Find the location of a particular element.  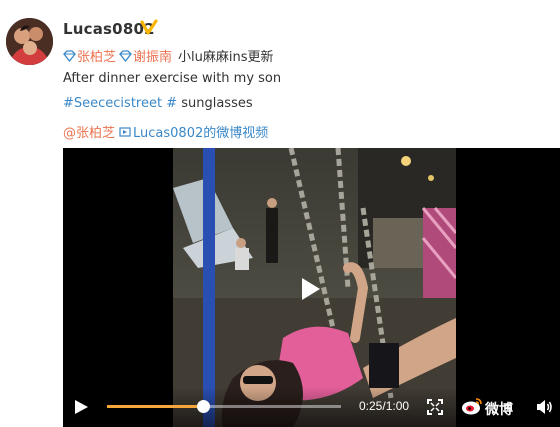

fullscreen-icon is located at coordinates (435, 407).